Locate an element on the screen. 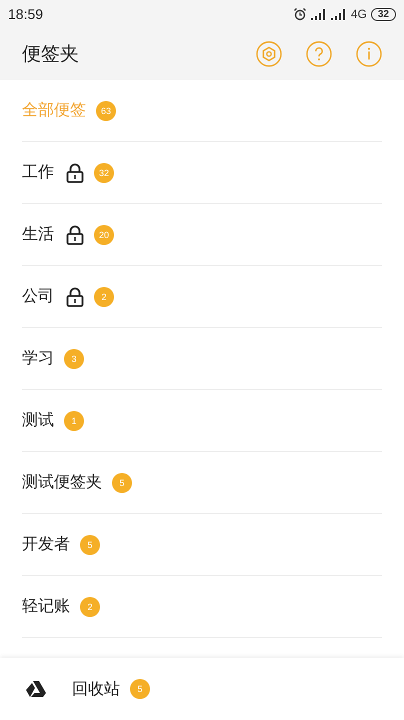 The height and width of the screenshot is (720, 404). info-icon is located at coordinates (369, 54).